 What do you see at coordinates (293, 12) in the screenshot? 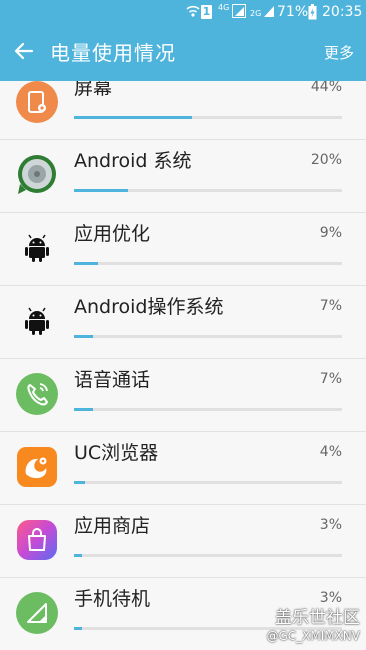
I see `battery-percent: 71%` at bounding box center [293, 12].